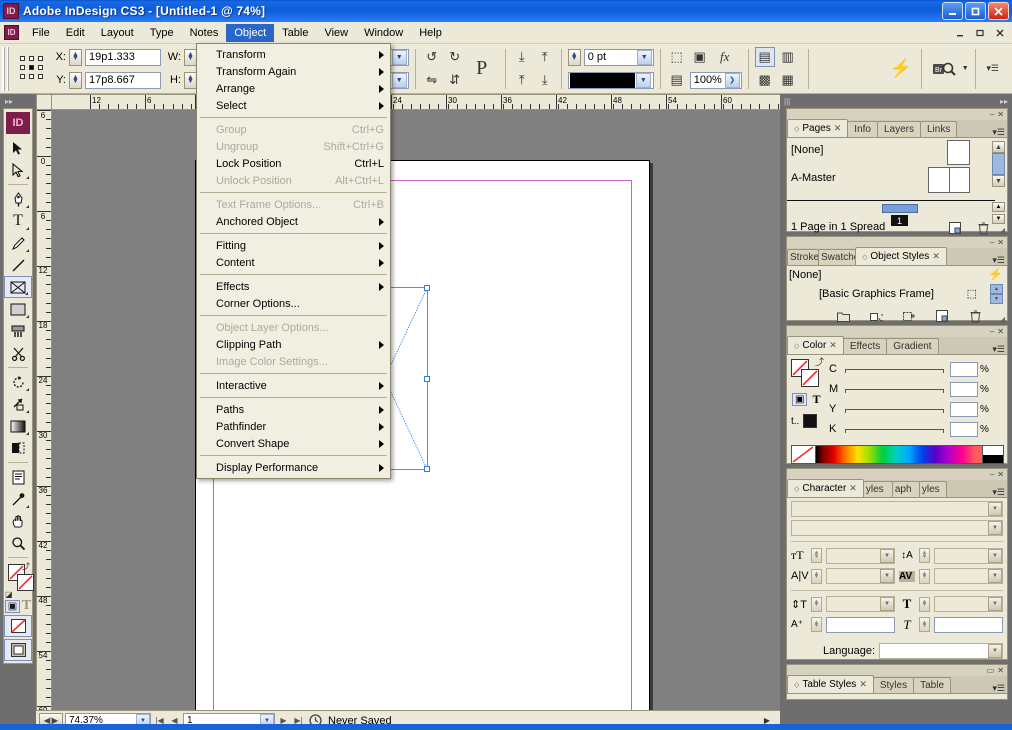  I want to click on horizontal-scale-combo: ▼, so click(968, 604).